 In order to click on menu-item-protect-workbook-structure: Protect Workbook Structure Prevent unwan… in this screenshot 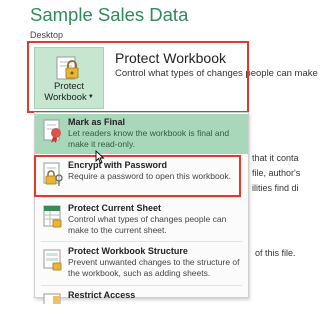, I will do `click(141, 263)`.